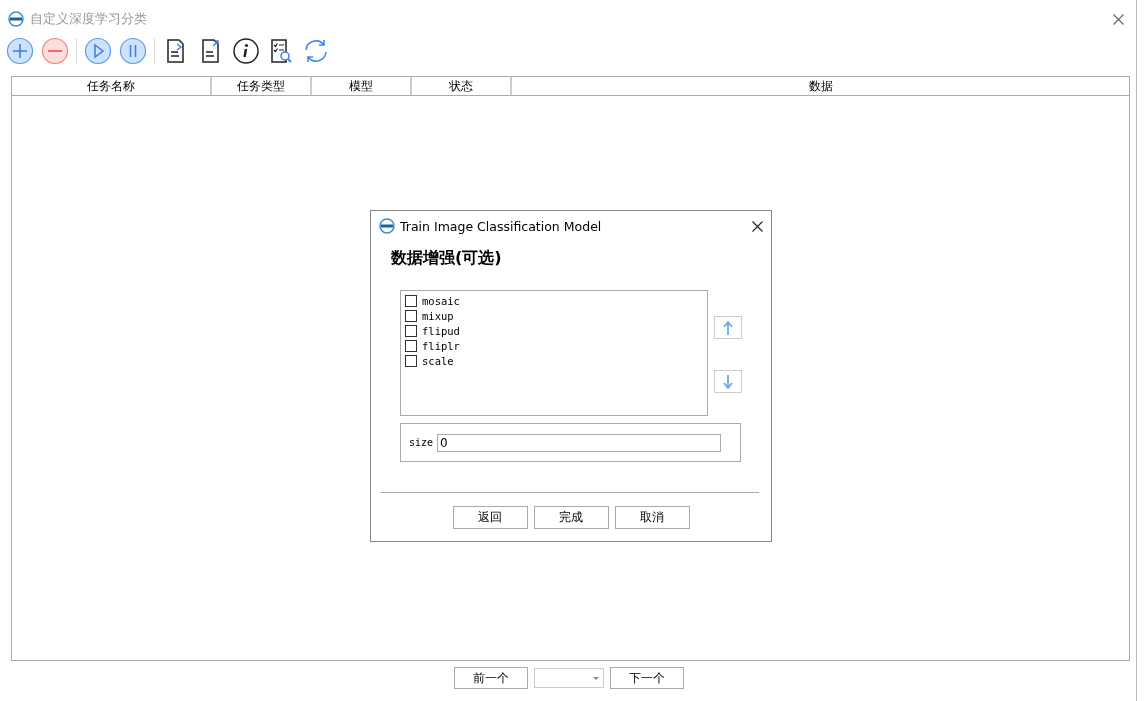  I want to click on previous-button: 前一个, so click(491, 678).